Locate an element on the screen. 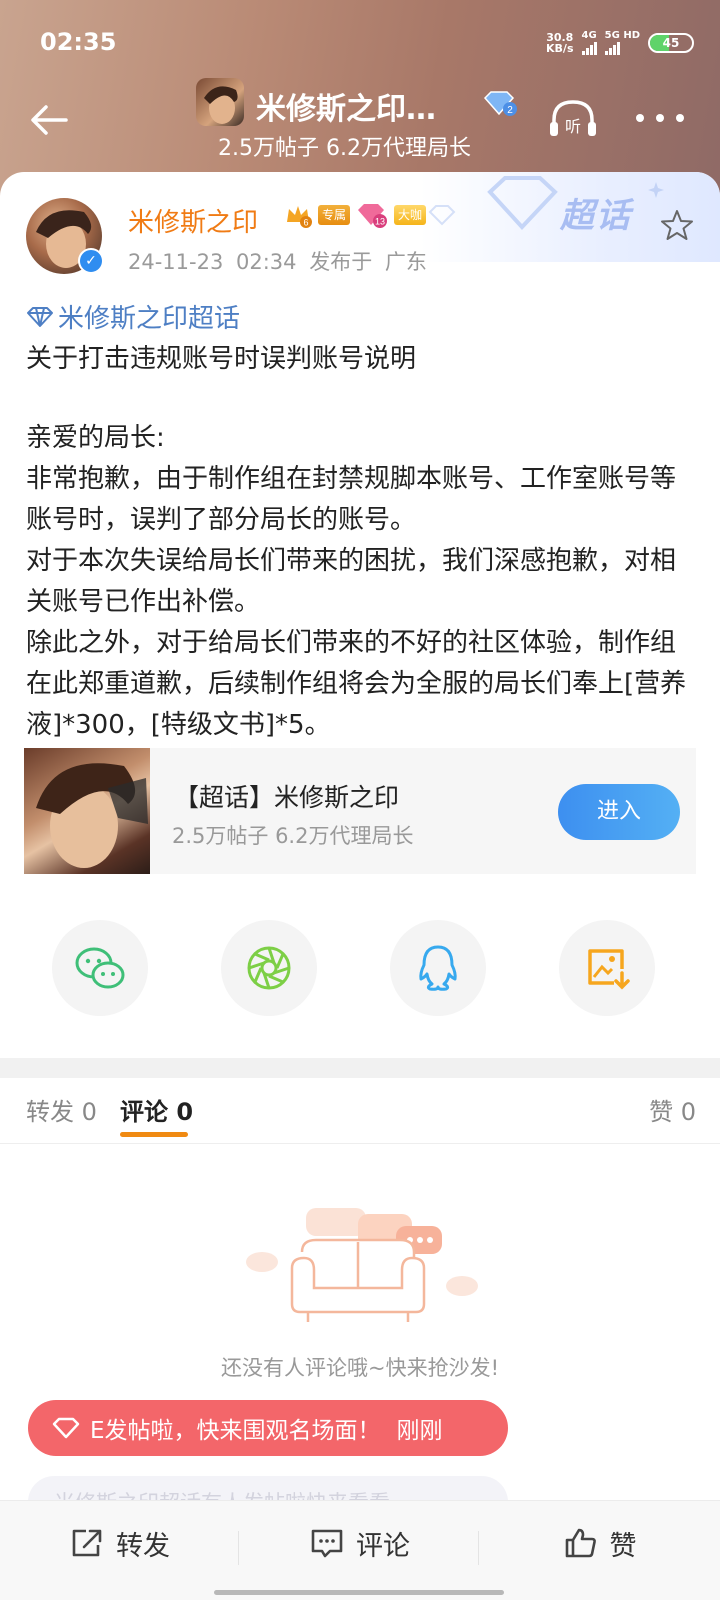  moments-icon is located at coordinates (269, 968).